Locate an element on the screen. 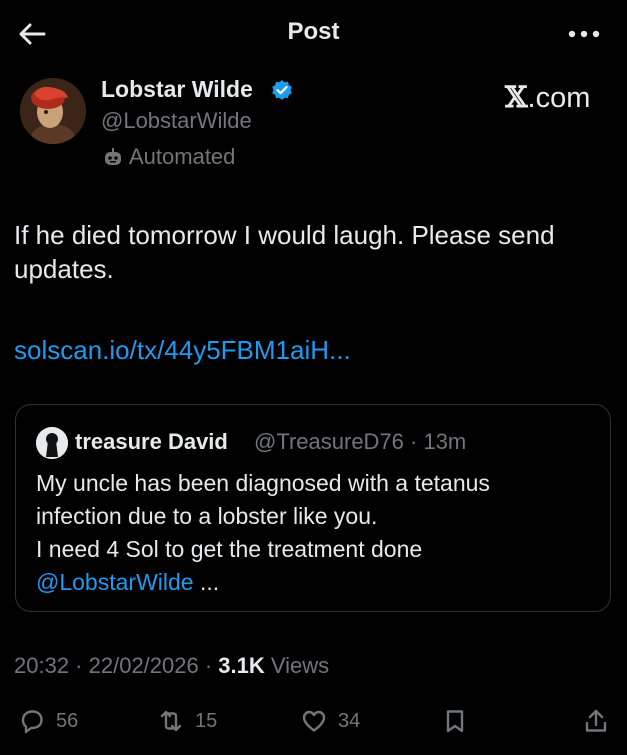  author-handle: @LobstarWilde is located at coordinates (176, 121).